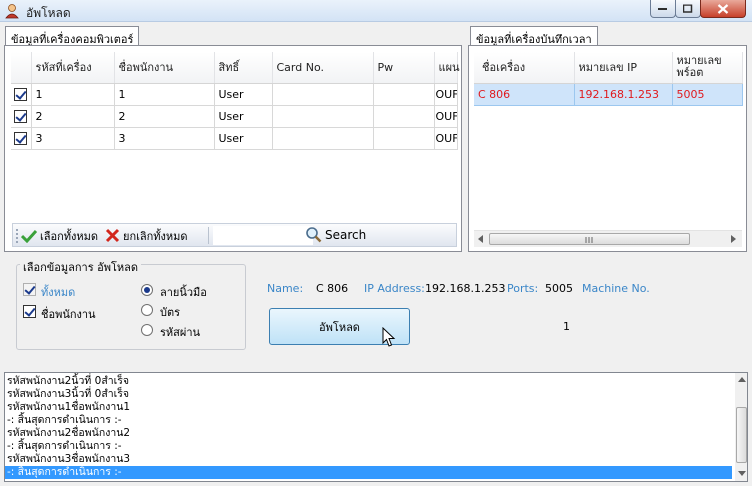 The image size is (752, 486). Describe the element at coordinates (404, 68) in the screenshot. I see `col-password: Pw` at that location.